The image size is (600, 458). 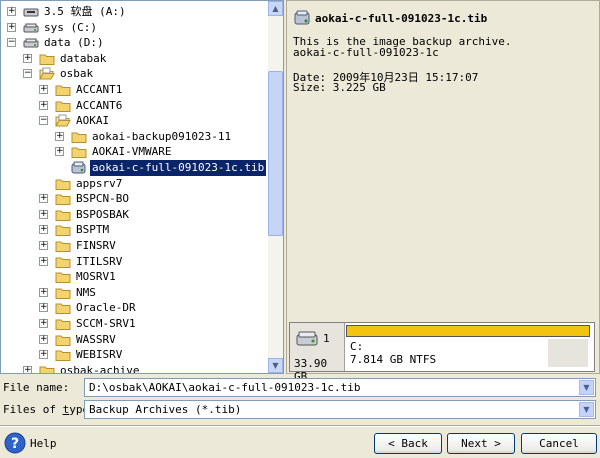 What do you see at coordinates (134, 355) in the screenshot?
I see `tree-item: + WEBISRV` at bounding box center [134, 355].